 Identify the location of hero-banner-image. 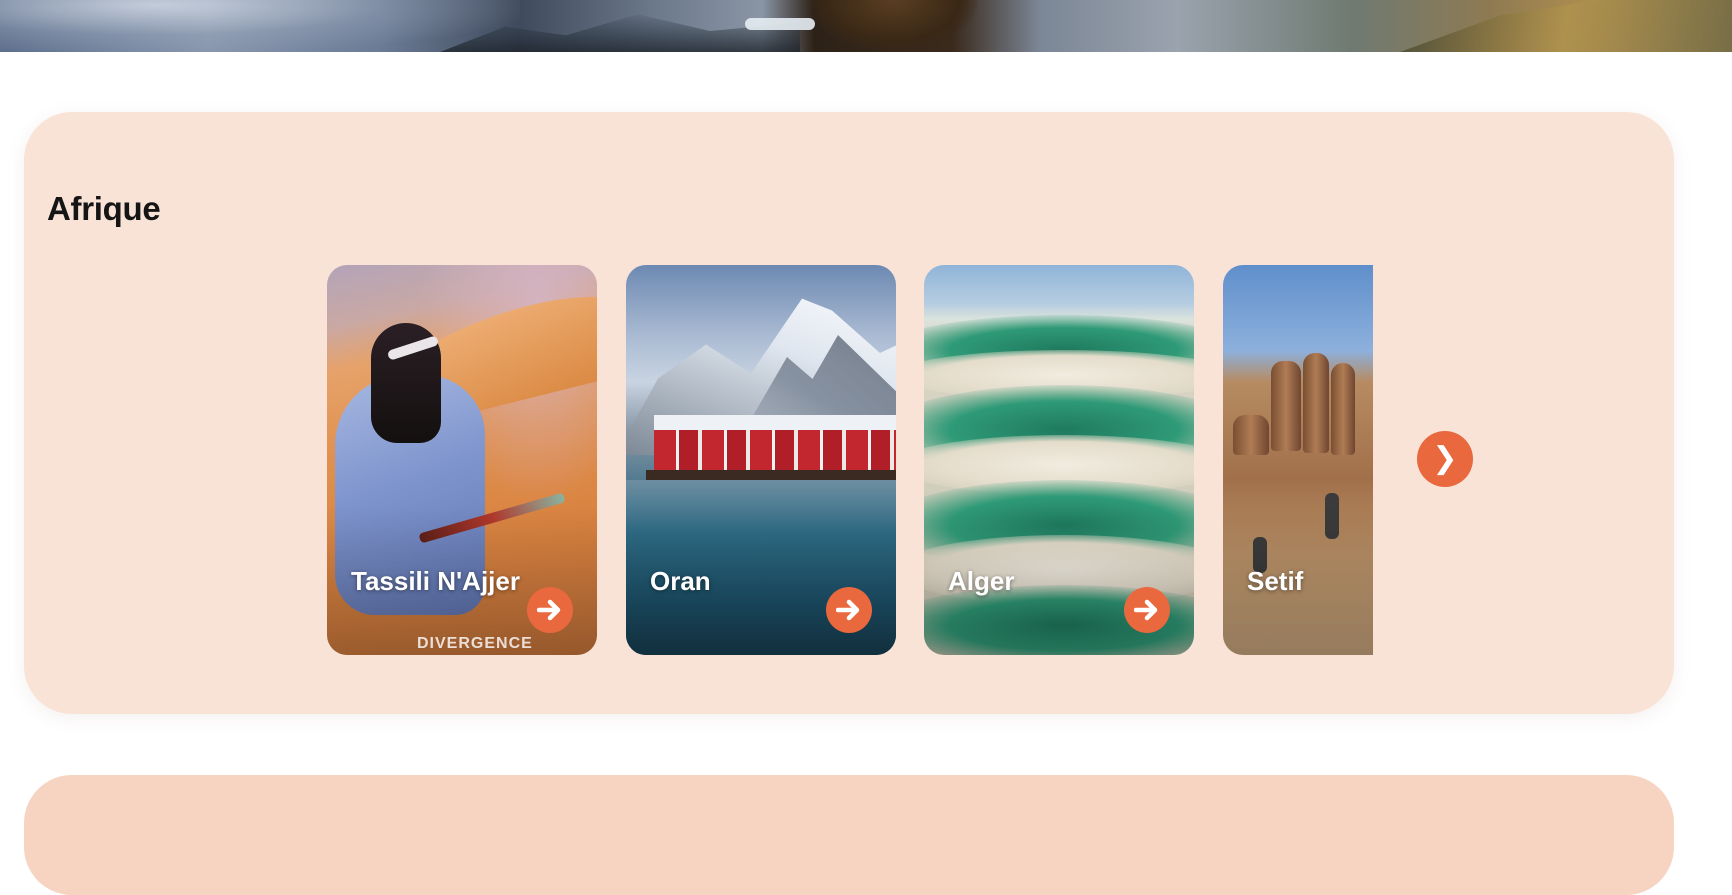
(866, 26).